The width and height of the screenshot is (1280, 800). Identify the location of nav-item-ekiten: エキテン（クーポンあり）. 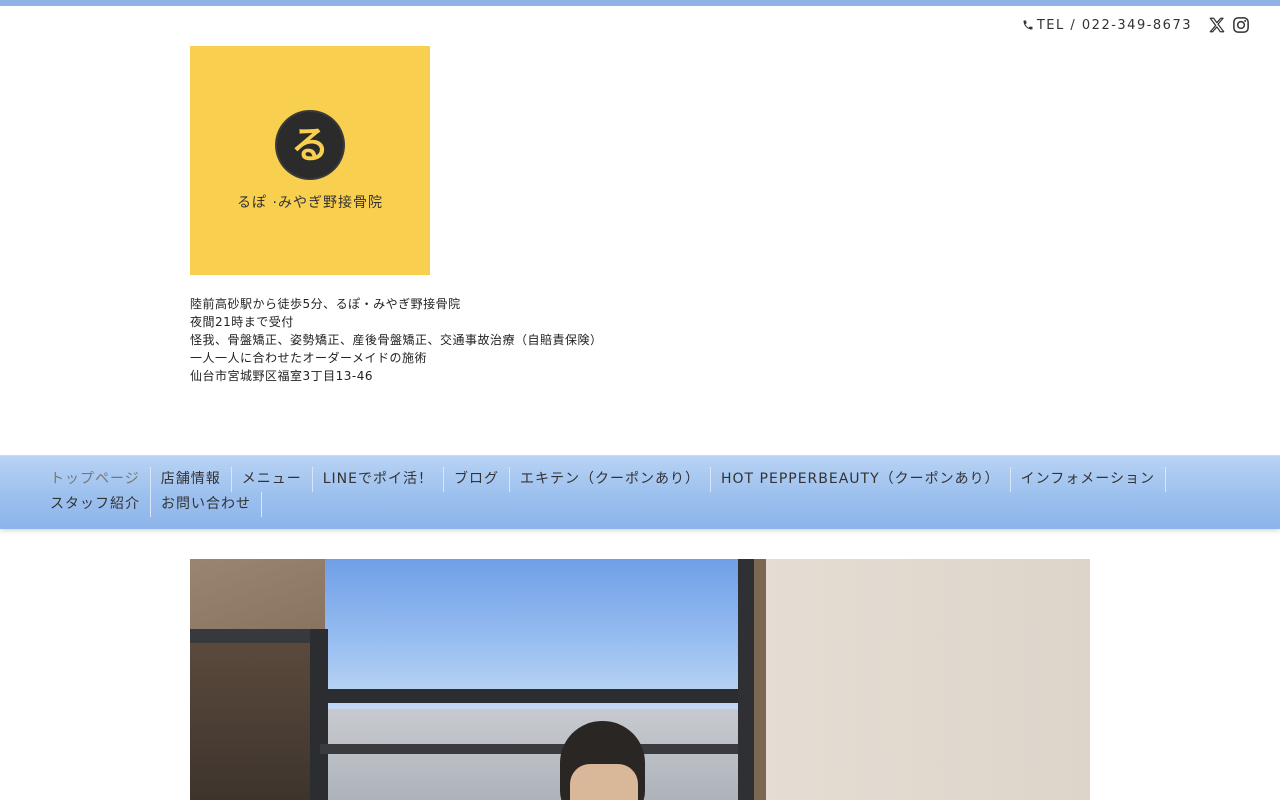
(610, 479).